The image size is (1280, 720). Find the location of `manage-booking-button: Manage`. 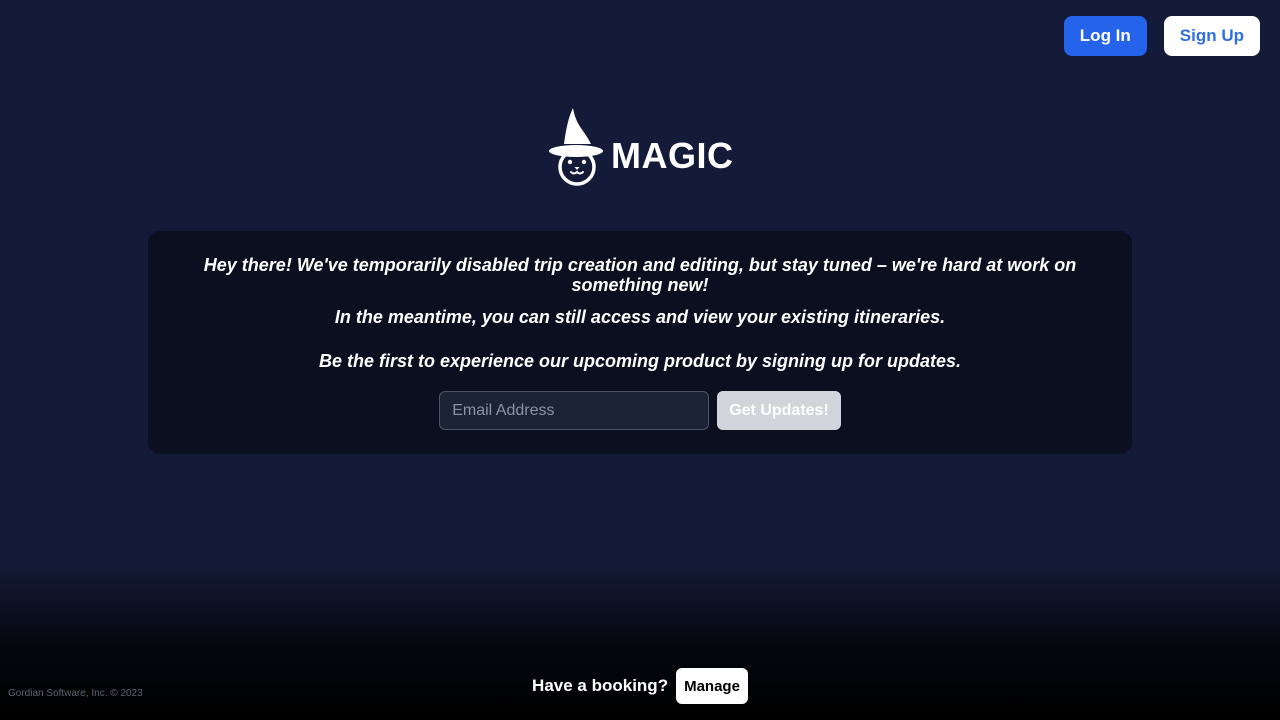

manage-booking-button: Manage is located at coordinates (712, 686).